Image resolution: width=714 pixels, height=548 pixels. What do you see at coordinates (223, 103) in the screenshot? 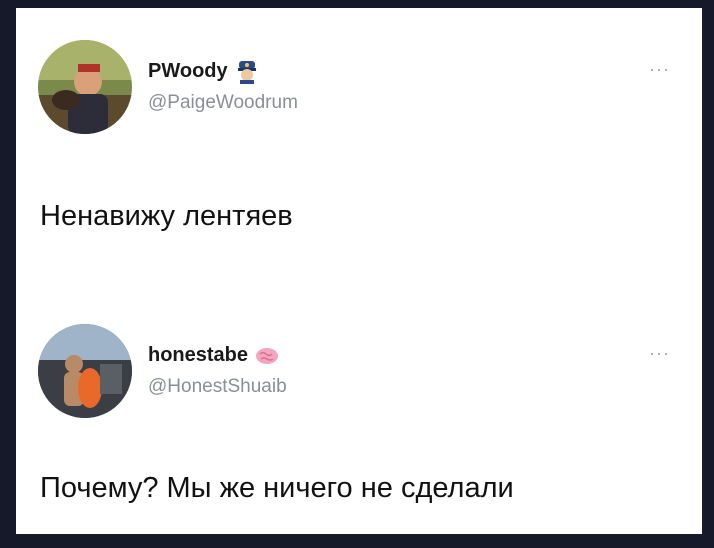
I see `user-handle: @PaigeWoodrum` at bounding box center [223, 103].